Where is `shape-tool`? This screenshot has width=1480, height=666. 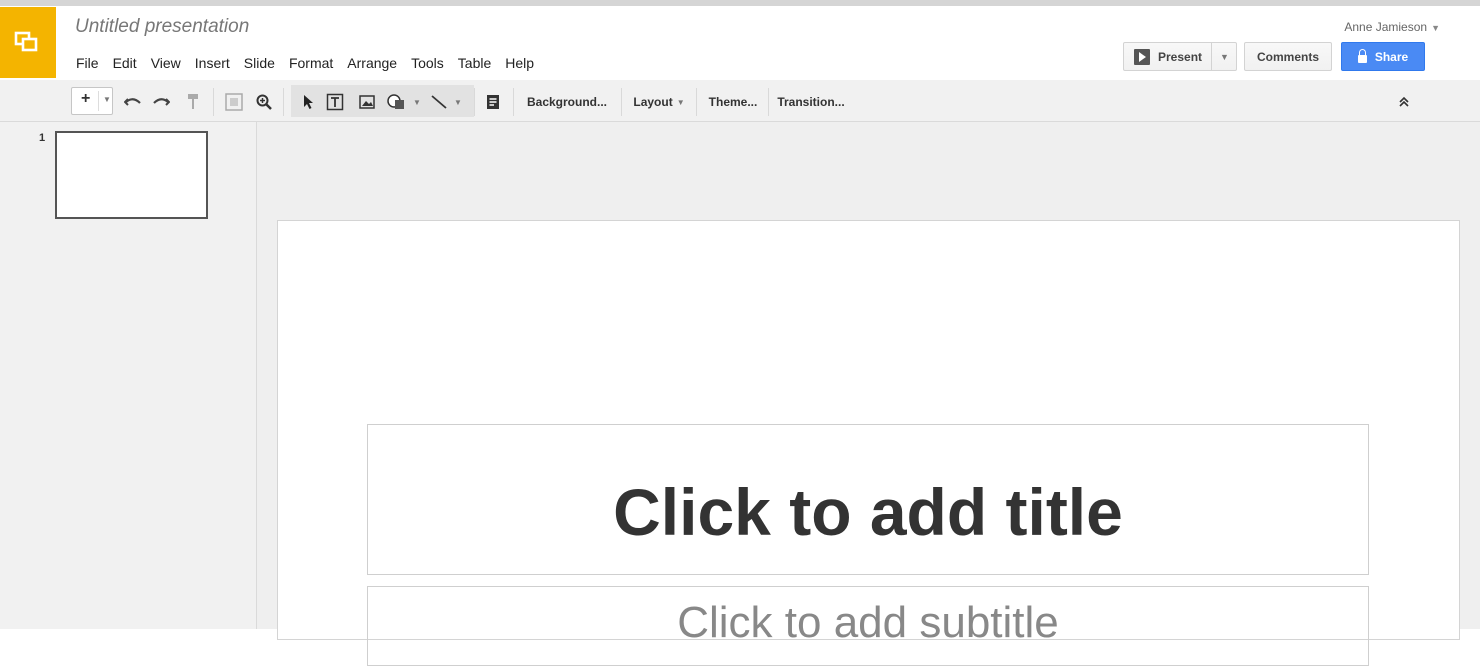
shape-tool is located at coordinates (397, 102).